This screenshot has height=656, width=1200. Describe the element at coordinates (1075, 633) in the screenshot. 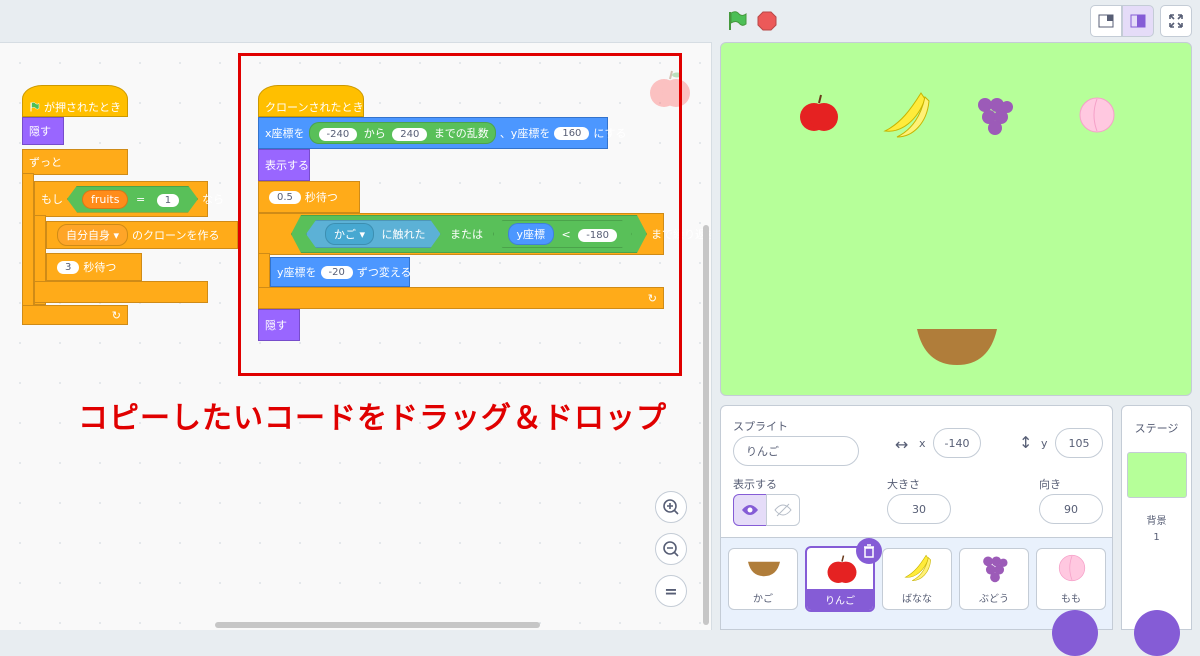

I see `add-sprite-button` at that location.